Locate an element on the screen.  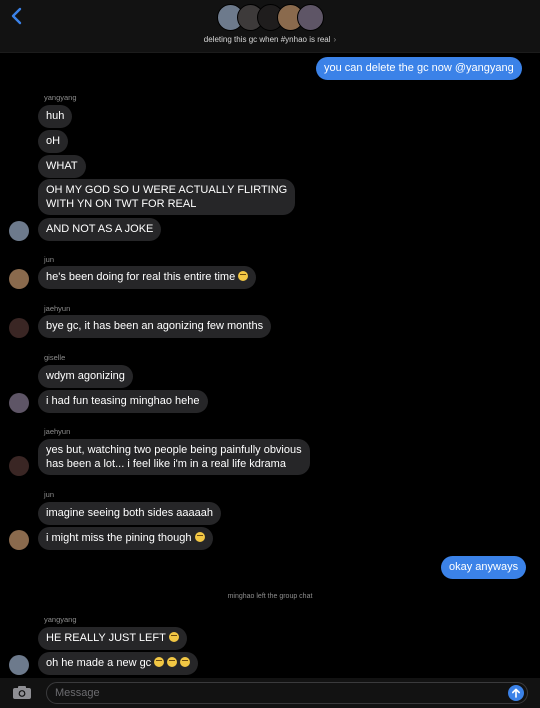
message-bubble: okay anyways is located at coordinates (484, 567).